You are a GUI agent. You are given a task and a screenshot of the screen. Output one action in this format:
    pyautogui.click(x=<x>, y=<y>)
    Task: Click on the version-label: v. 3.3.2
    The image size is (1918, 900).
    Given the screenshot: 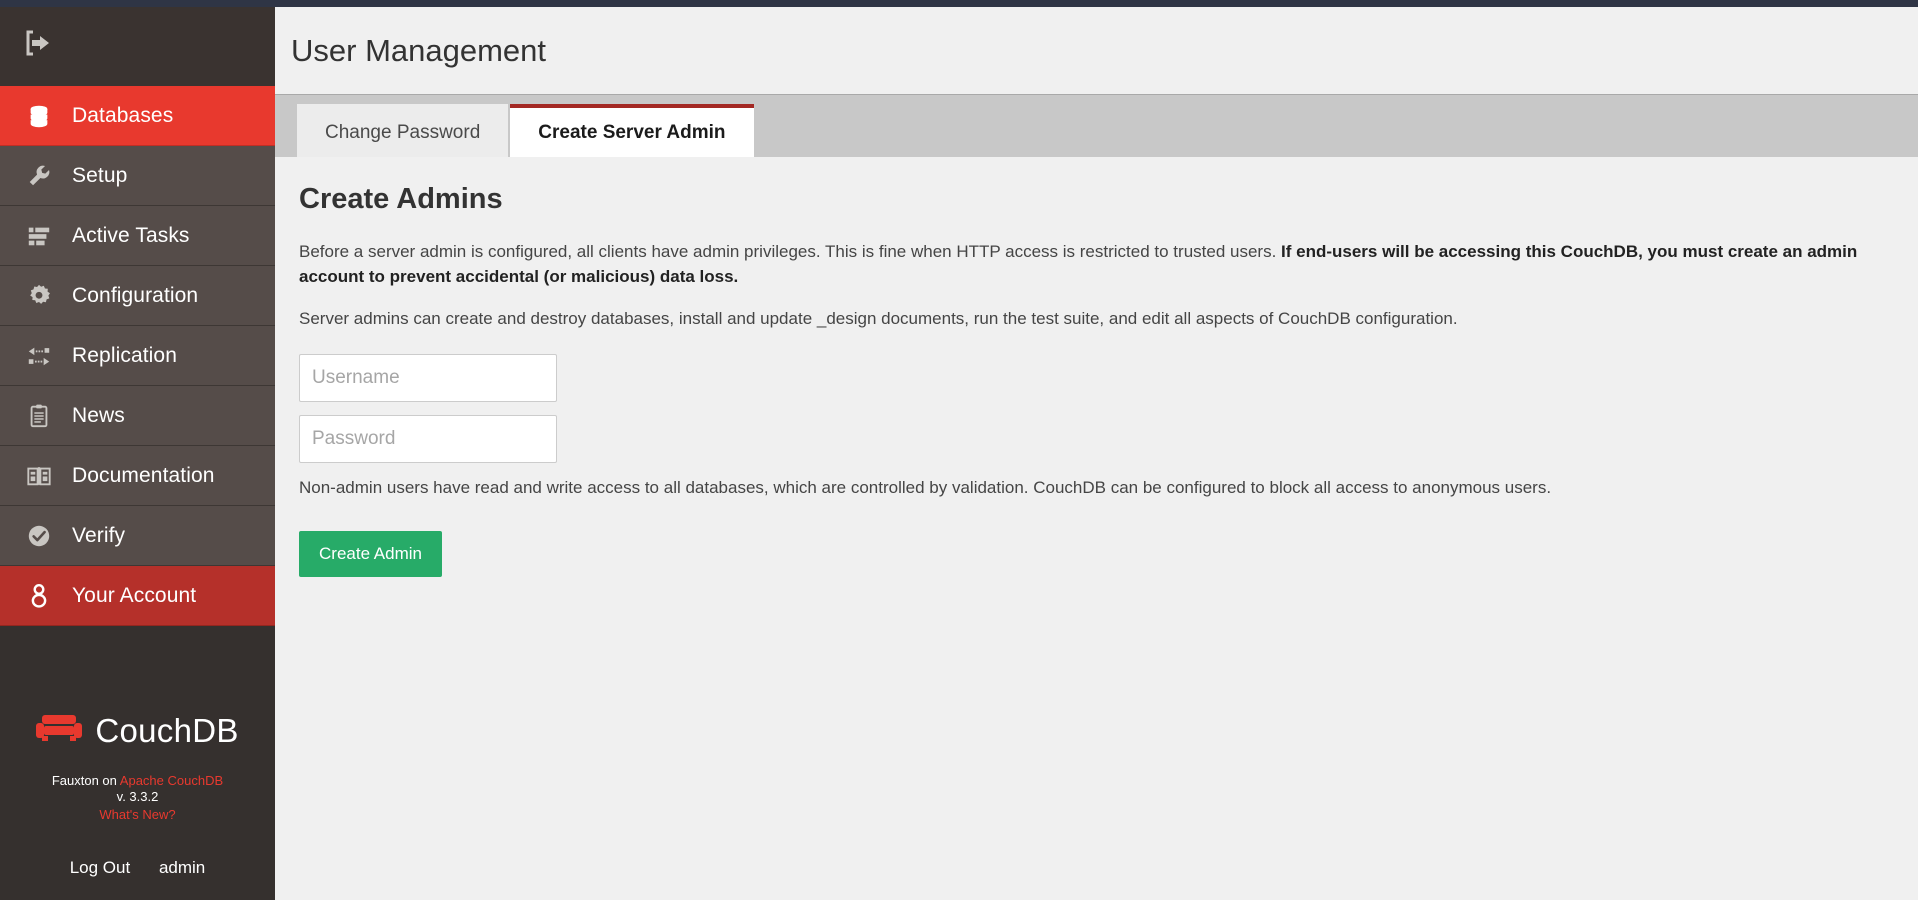 What is the action you would take?
    pyautogui.click(x=137, y=796)
    